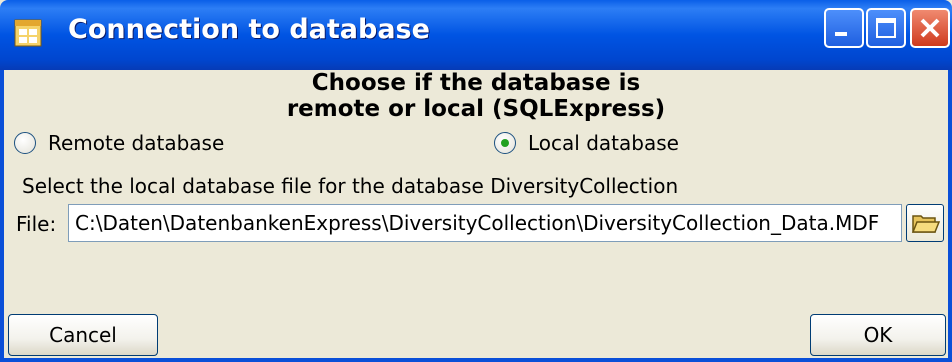 The height and width of the screenshot is (362, 952). I want to click on local-database-option: Local database, so click(586, 143).